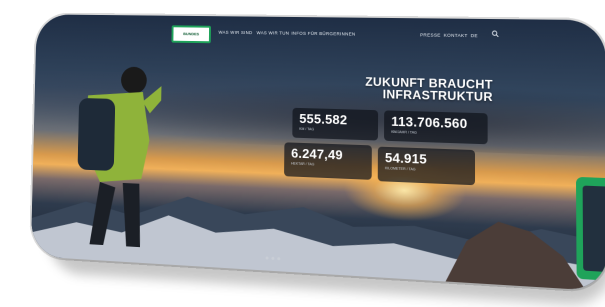 This screenshot has width=605, height=307. Describe the element at coordinates (430, 34) in the screenshot. I see `nav-link-presse: PRESSE` at that location.